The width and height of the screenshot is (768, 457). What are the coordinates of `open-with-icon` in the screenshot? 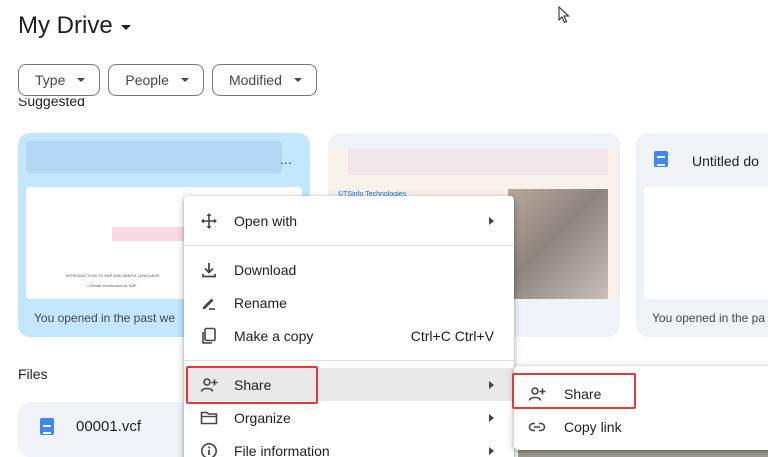 It's located at (209, 221).